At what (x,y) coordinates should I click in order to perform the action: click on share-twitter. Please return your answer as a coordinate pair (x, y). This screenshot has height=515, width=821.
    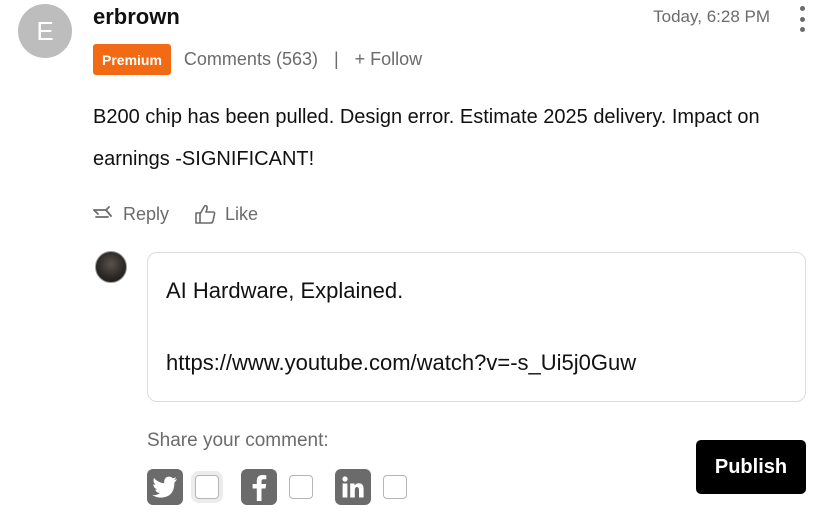
    Looking at the image, I should click on (183, 487).